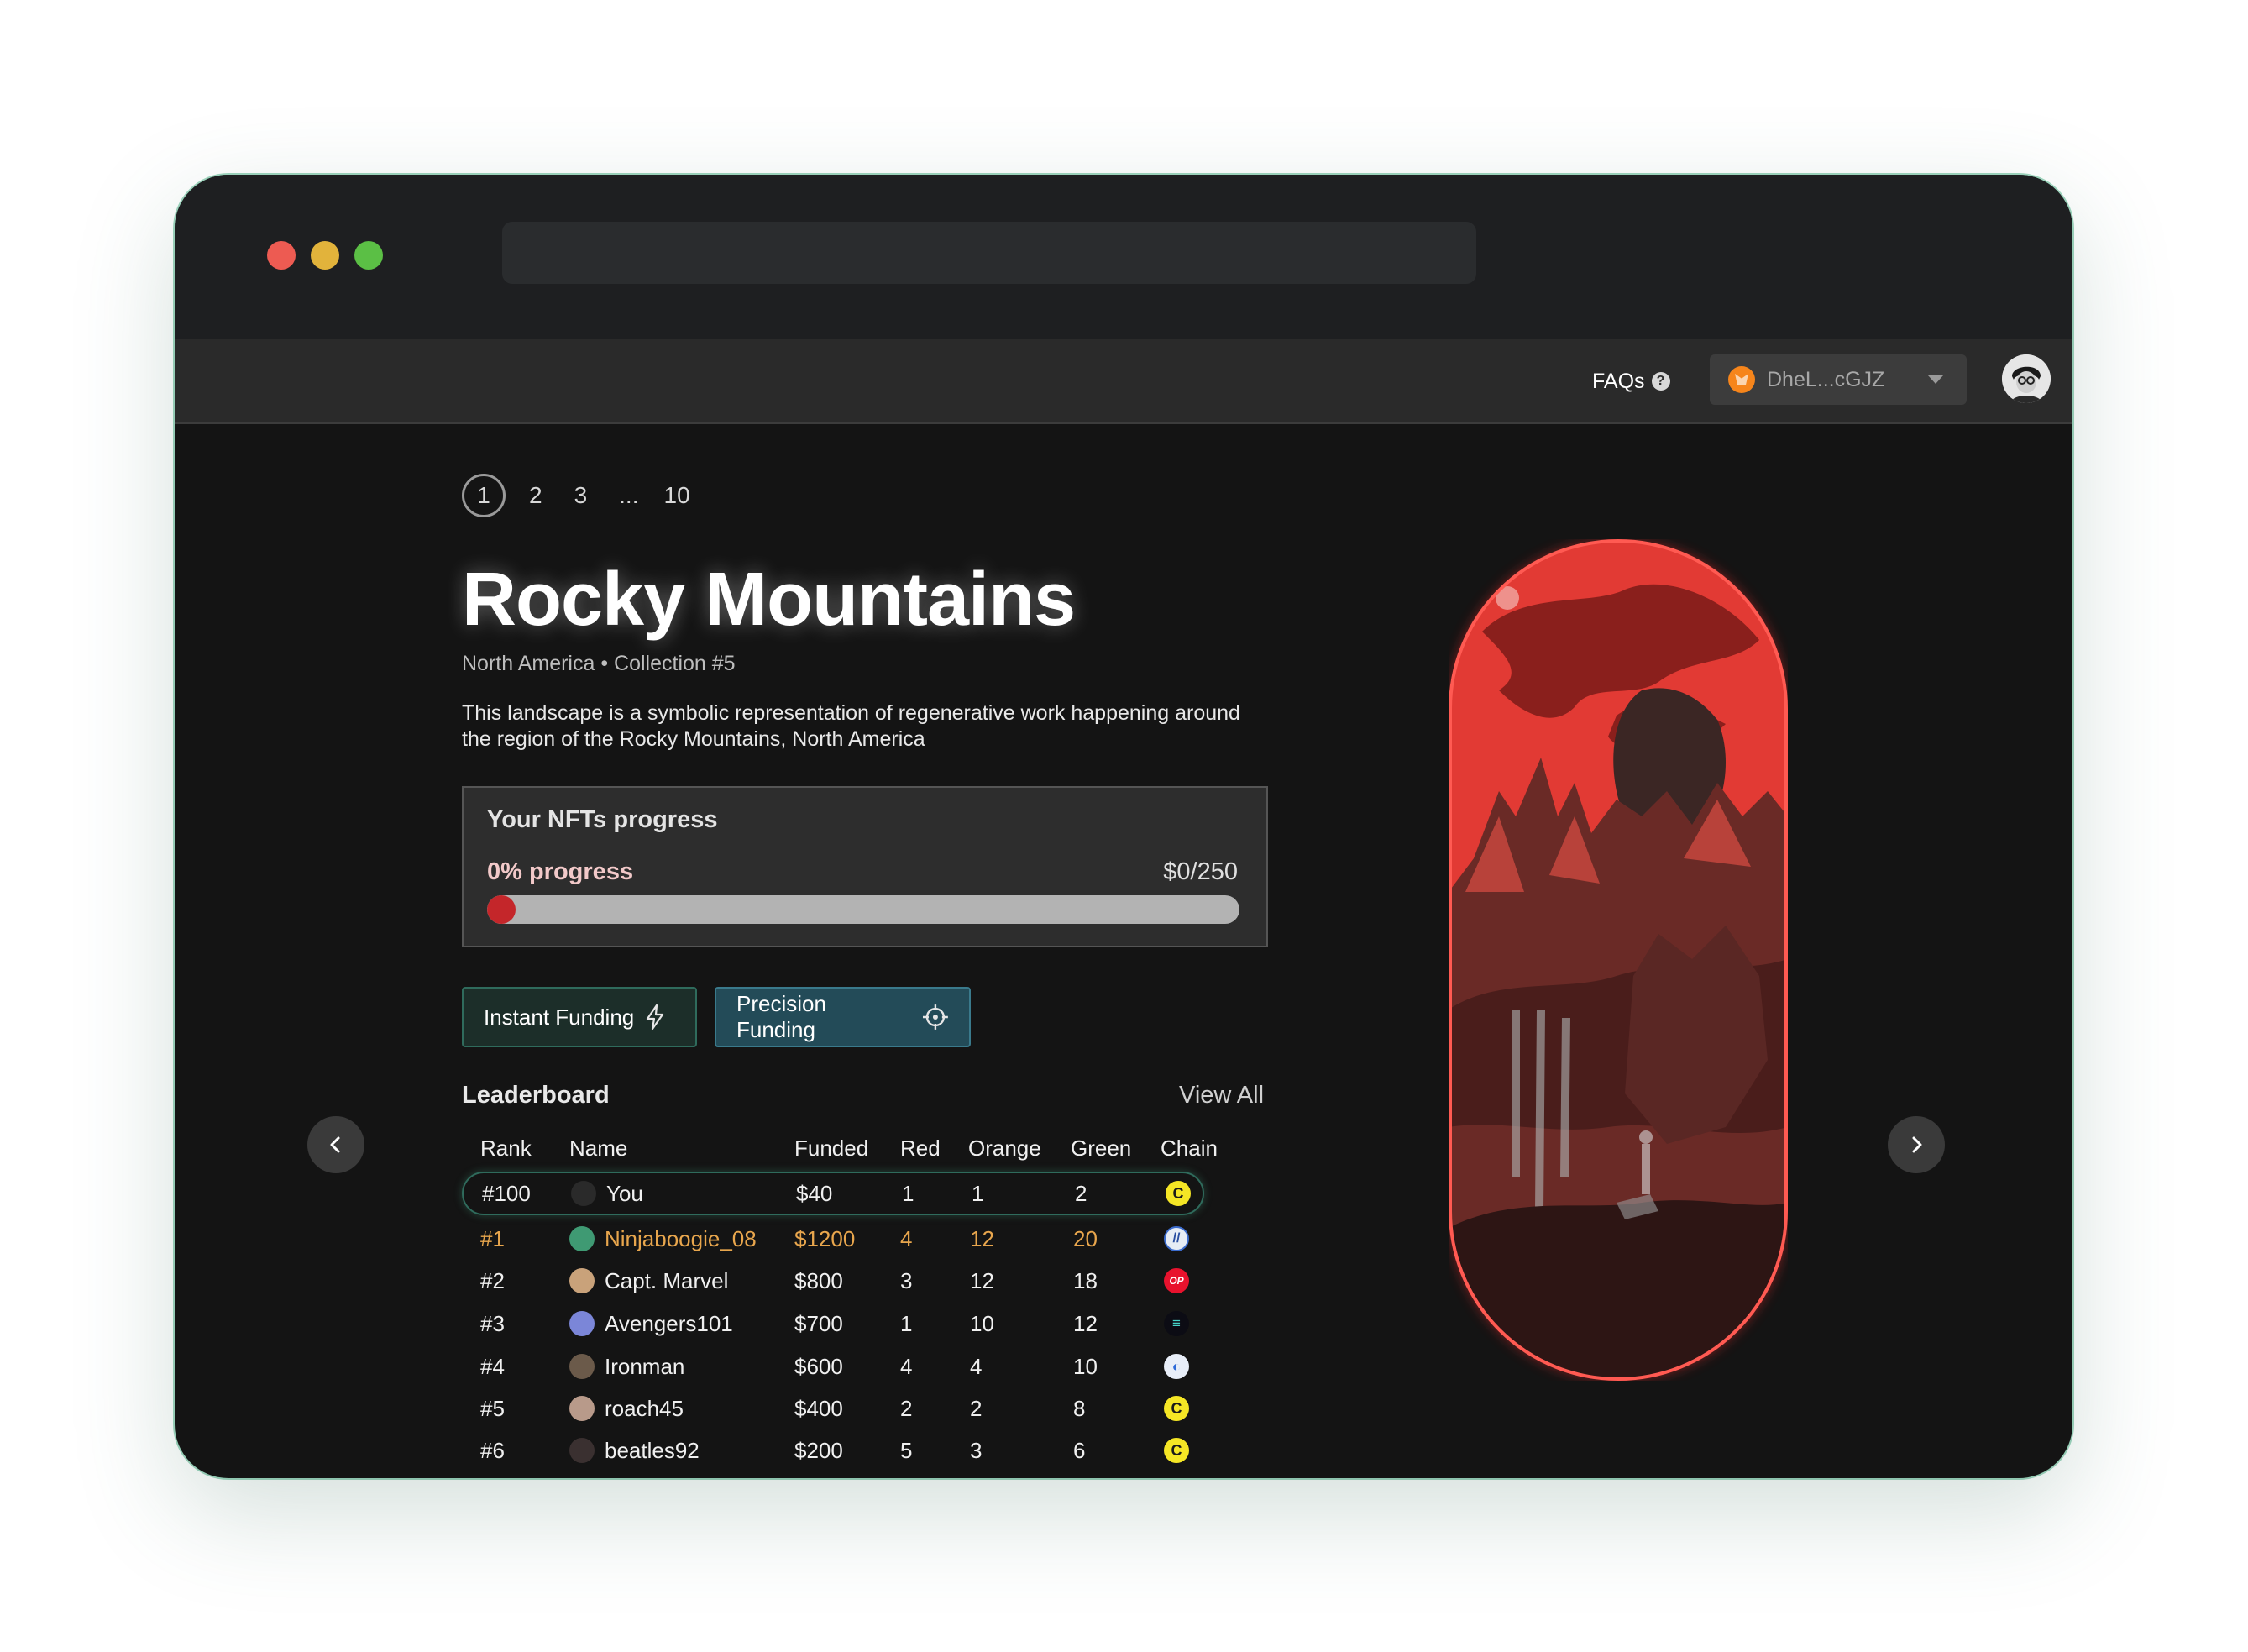 The height and width of the screenshot is (1652, 2248). I want to click on precision-funding-button: Precision Funding, so click(843, 1017).